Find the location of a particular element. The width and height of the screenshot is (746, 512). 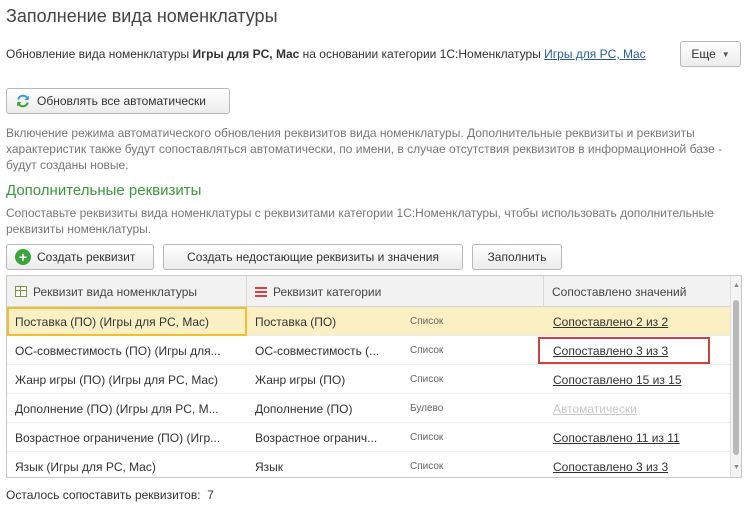

scroll-down-icon: ▼ is located at coordinates (736, 467).